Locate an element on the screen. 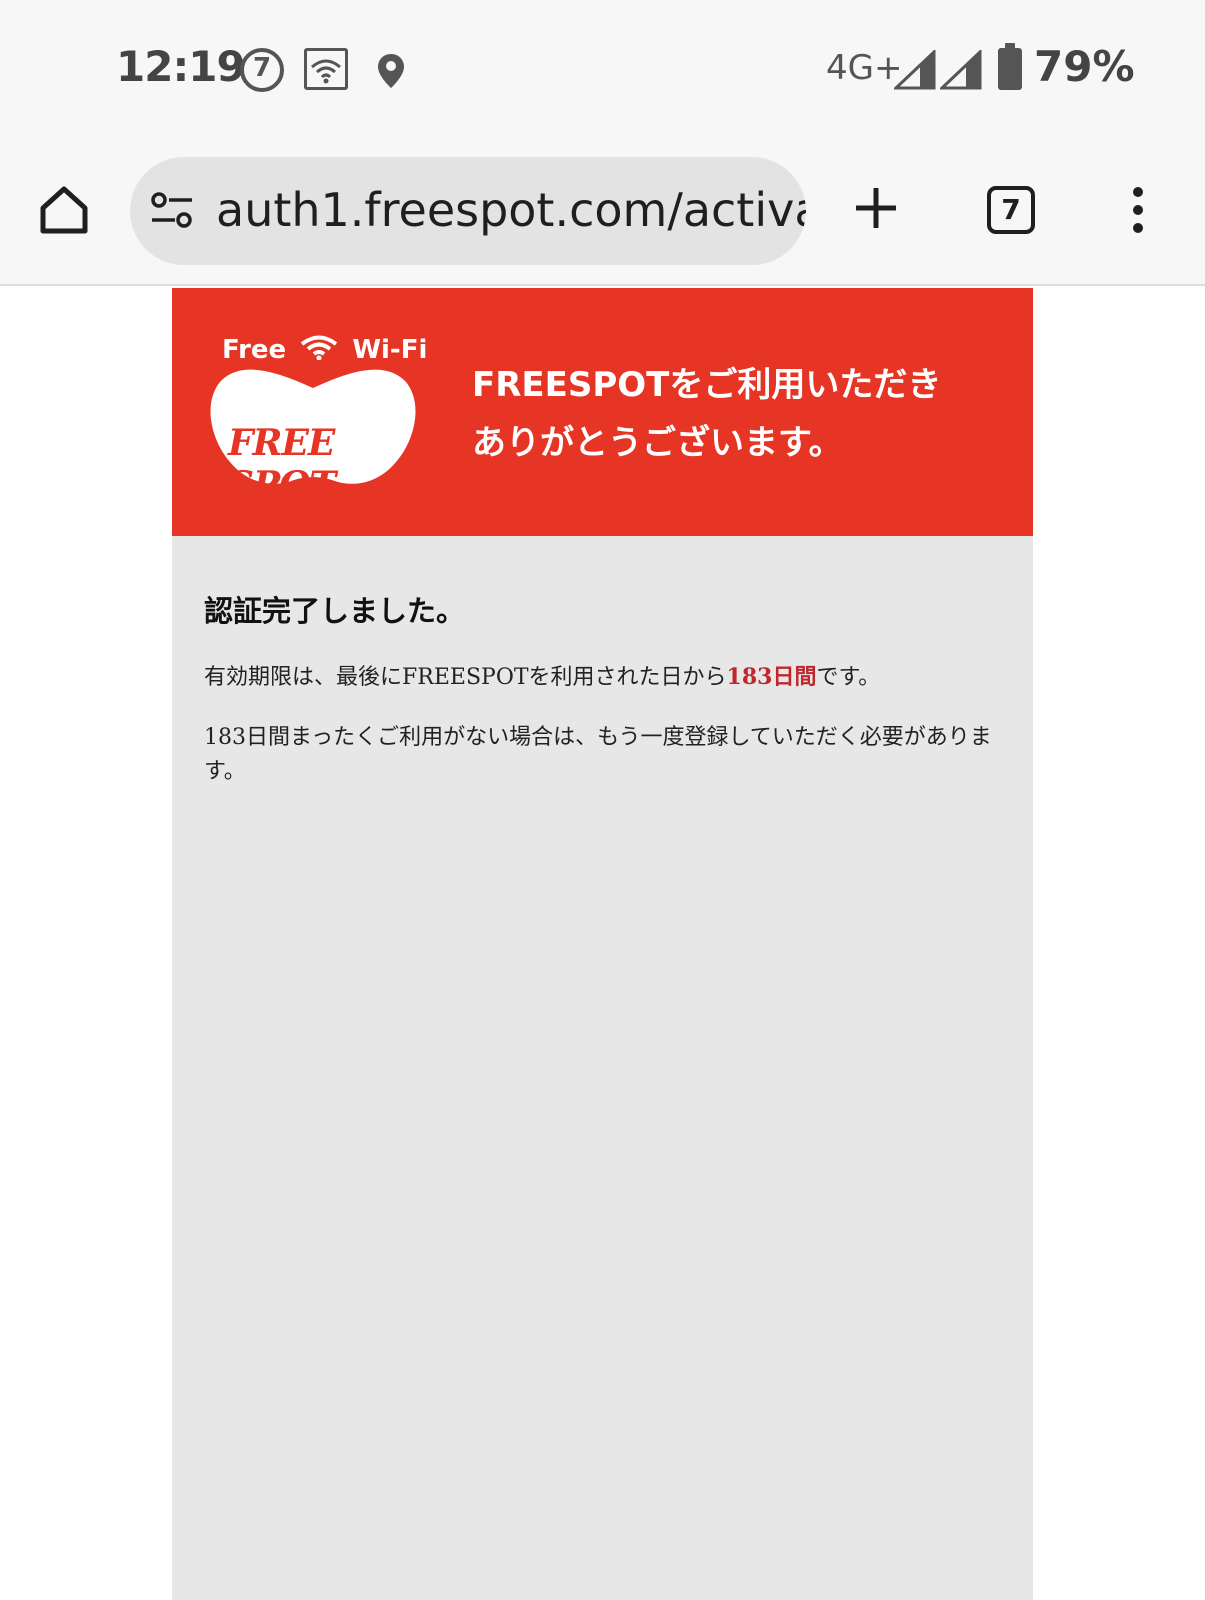  tab-switcher-button: 7 is located at coordinates (1011, 210).